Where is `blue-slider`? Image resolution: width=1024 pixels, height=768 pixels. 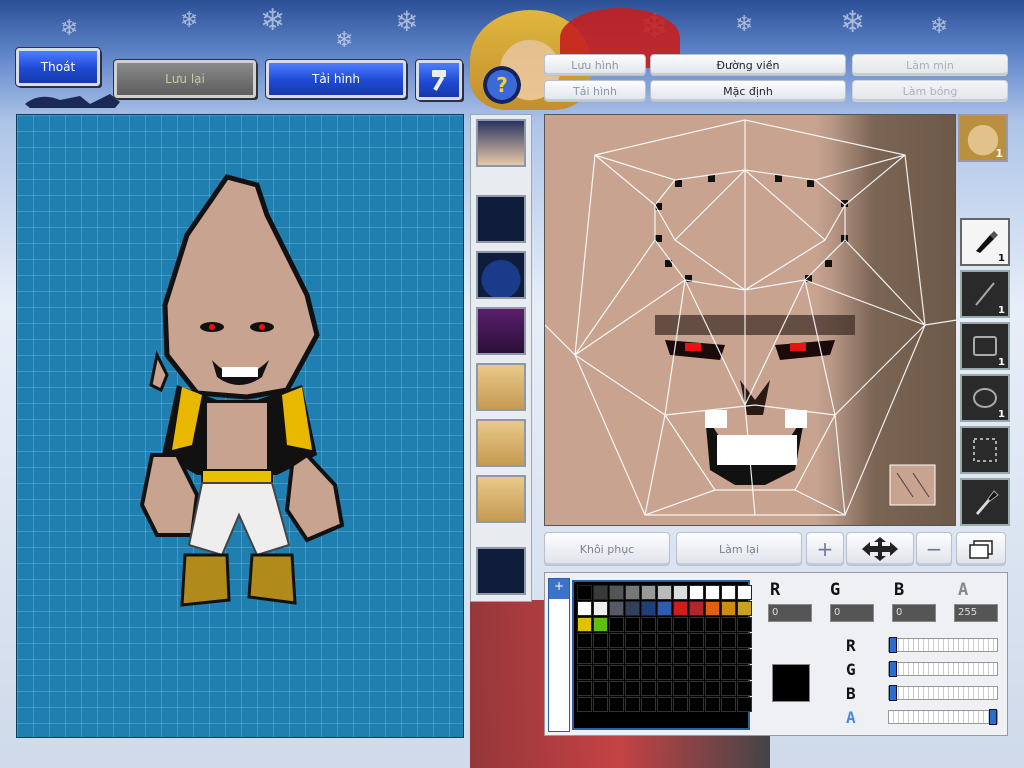
blue-slider is located at coordinates (943, 693).